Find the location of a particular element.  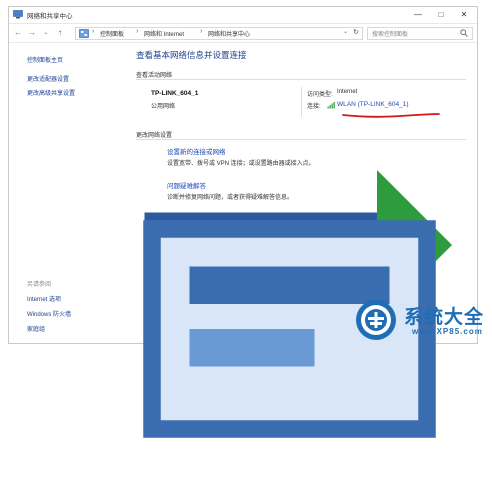

close-button: ✕ is located at coordinates (464, 14).